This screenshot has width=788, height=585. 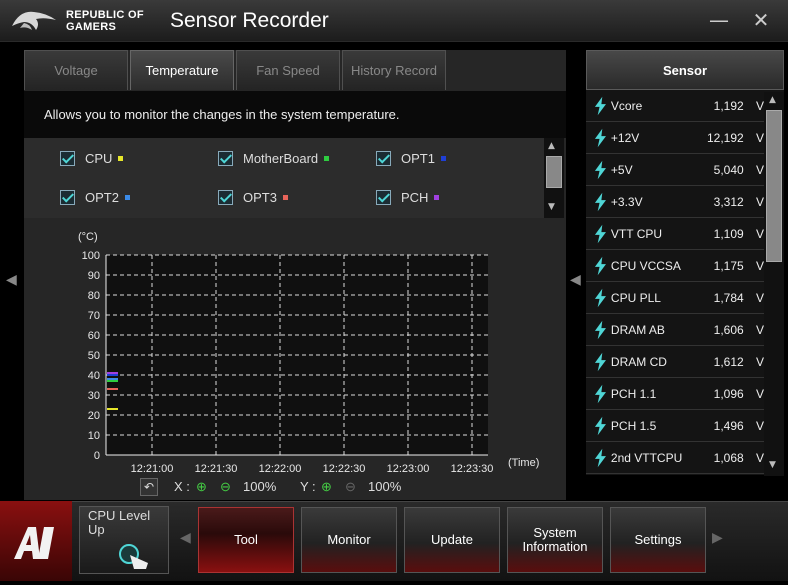 I want to click on sensor-value: 3,312, so click(x=728, y=202).